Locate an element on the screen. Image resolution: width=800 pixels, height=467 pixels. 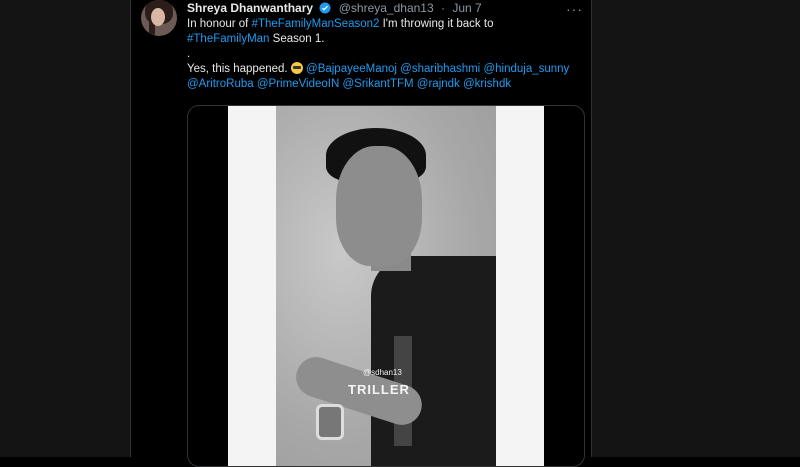
avatar is located at coordinates (159, 18).